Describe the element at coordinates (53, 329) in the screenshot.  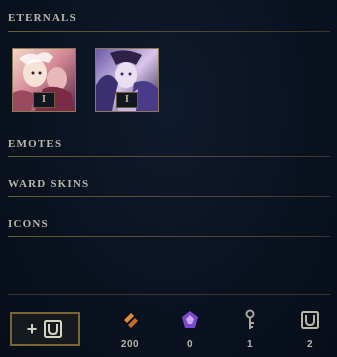
I see `loot-chest-icon` at that location.